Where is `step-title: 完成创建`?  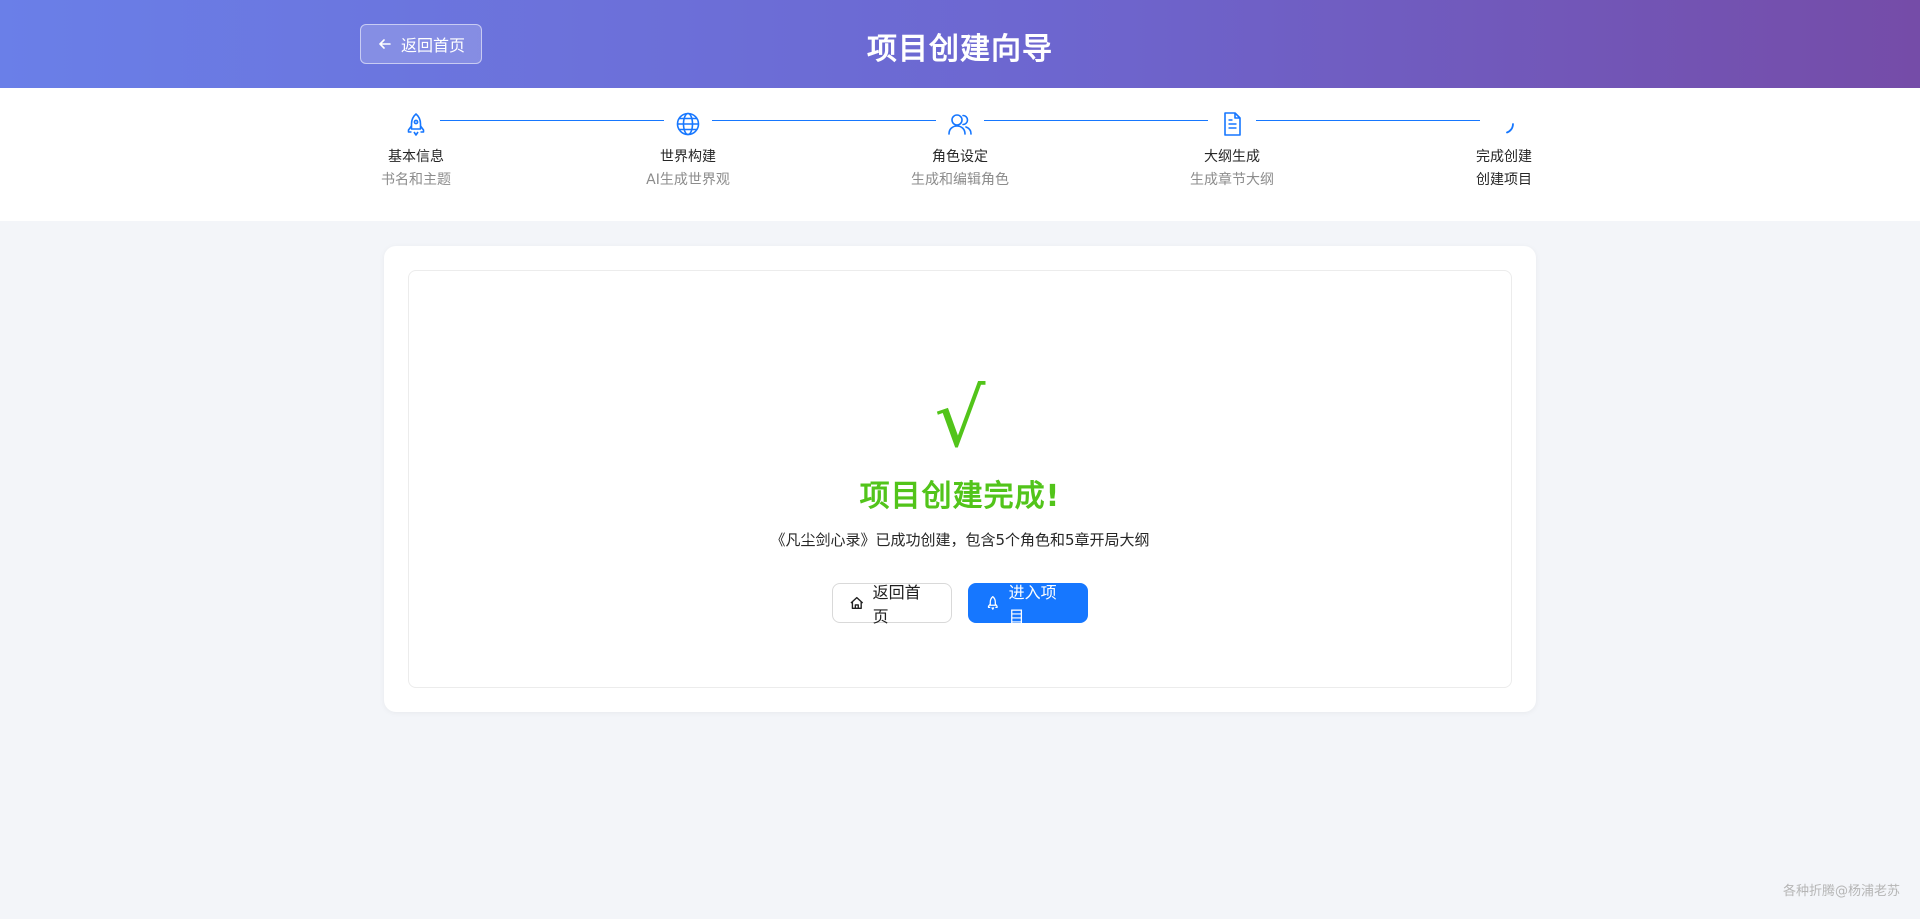
step-title: 完成创建 is located at coordinates (1504, 157).